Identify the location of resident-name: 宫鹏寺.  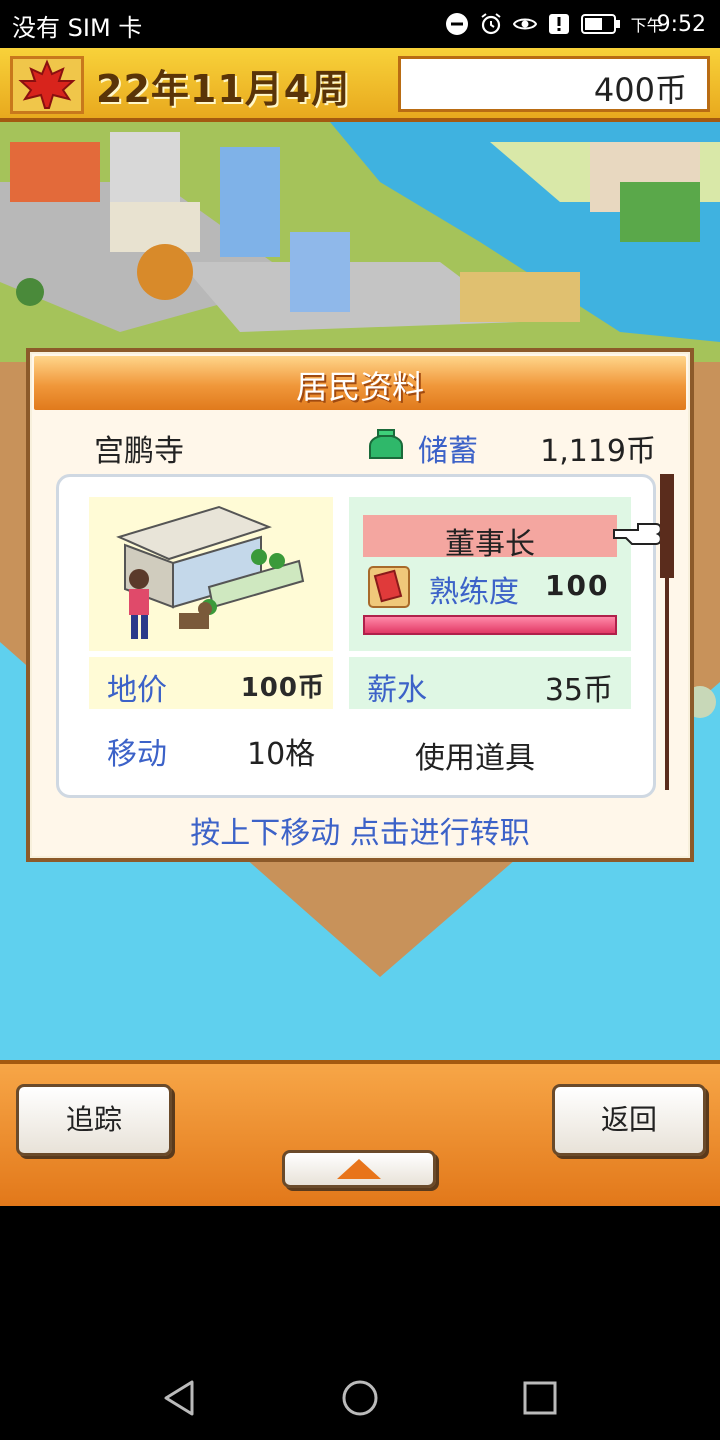
(139, 451).